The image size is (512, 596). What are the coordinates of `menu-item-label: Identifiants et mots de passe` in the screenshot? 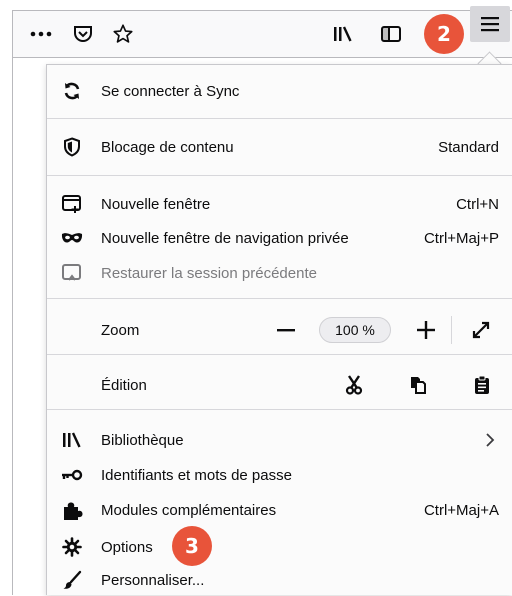 It's located at (196, 475).